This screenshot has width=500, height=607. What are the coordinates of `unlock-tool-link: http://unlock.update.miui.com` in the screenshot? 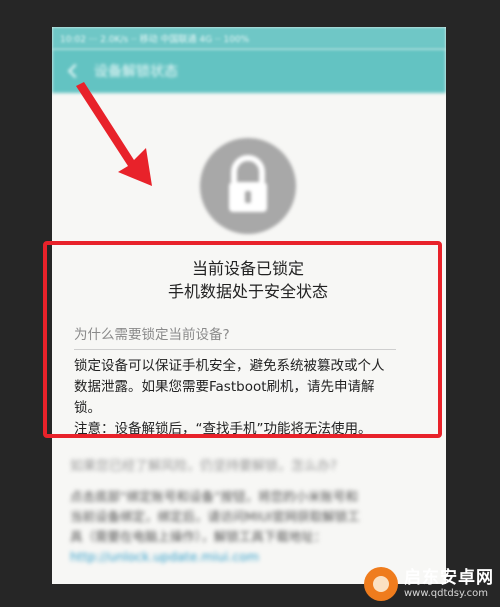 It's located at (250, 557).